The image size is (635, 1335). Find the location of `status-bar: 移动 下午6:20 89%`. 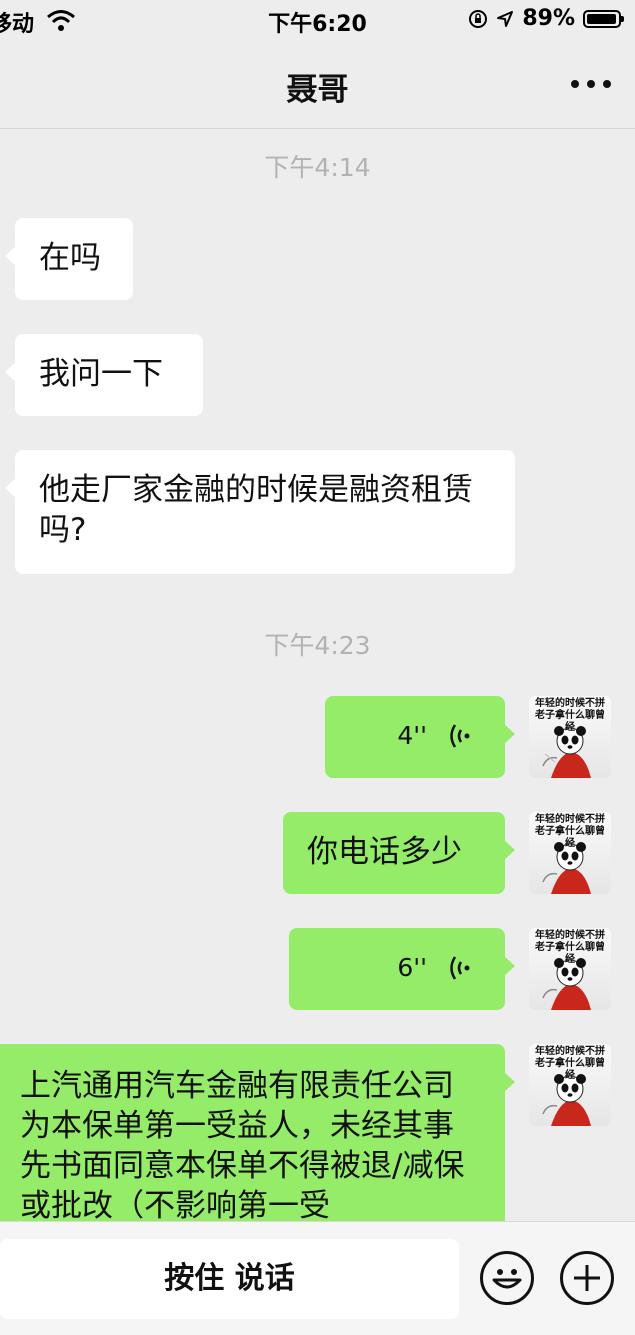

status-bar: 移动 下午6:20 89% is located at coordinates (317, 20).